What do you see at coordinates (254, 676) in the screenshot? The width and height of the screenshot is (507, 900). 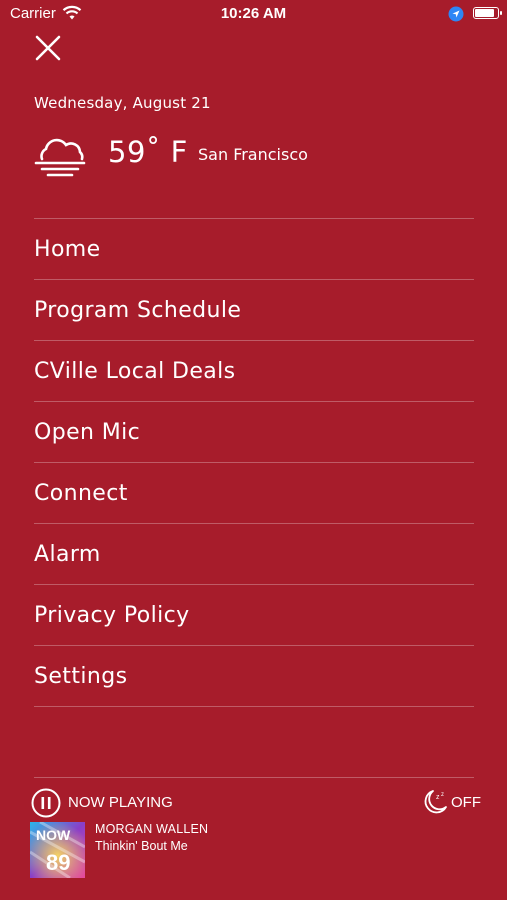 I see `menu-item-settings: Settings` at bounding box center [254, 676].